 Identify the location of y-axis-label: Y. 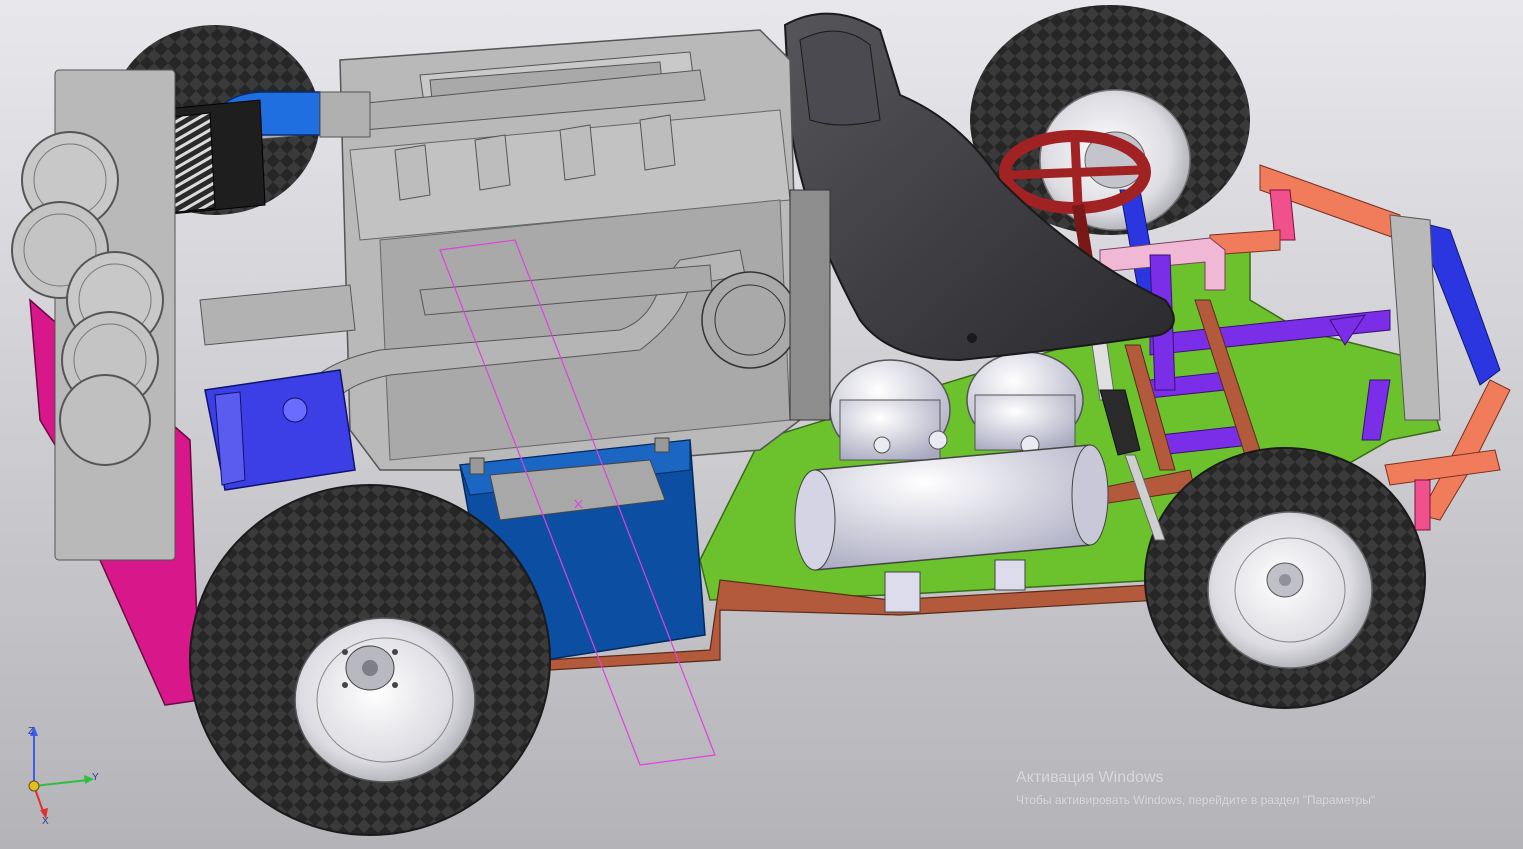
(95, 777).